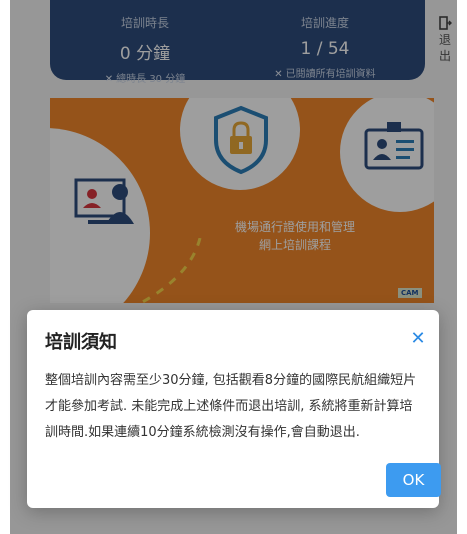  I want to click on dialog-title: 培訓須知, so click(81, 342).